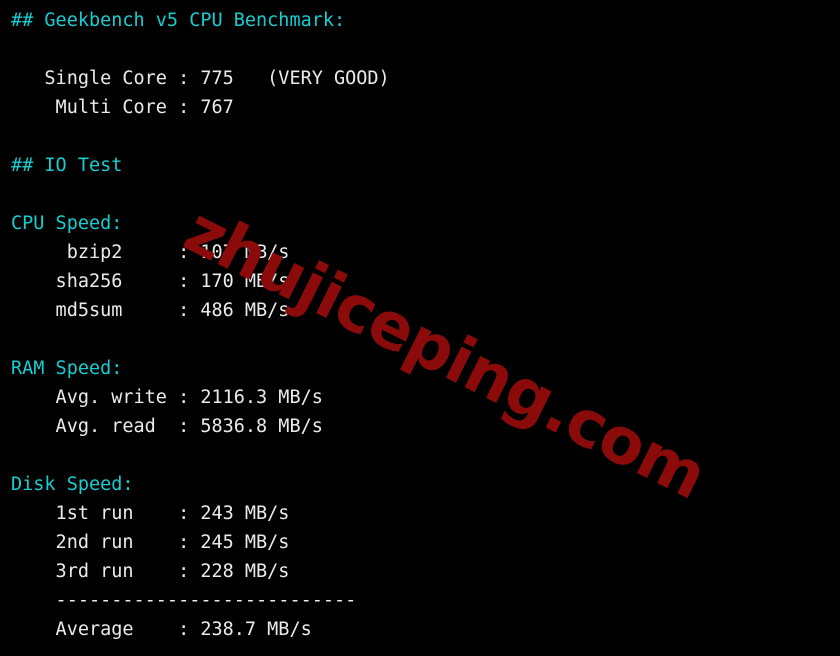  I want to click on disk-speed-run3-row: 3rd run : 228 MB/s, so click(150, 571).